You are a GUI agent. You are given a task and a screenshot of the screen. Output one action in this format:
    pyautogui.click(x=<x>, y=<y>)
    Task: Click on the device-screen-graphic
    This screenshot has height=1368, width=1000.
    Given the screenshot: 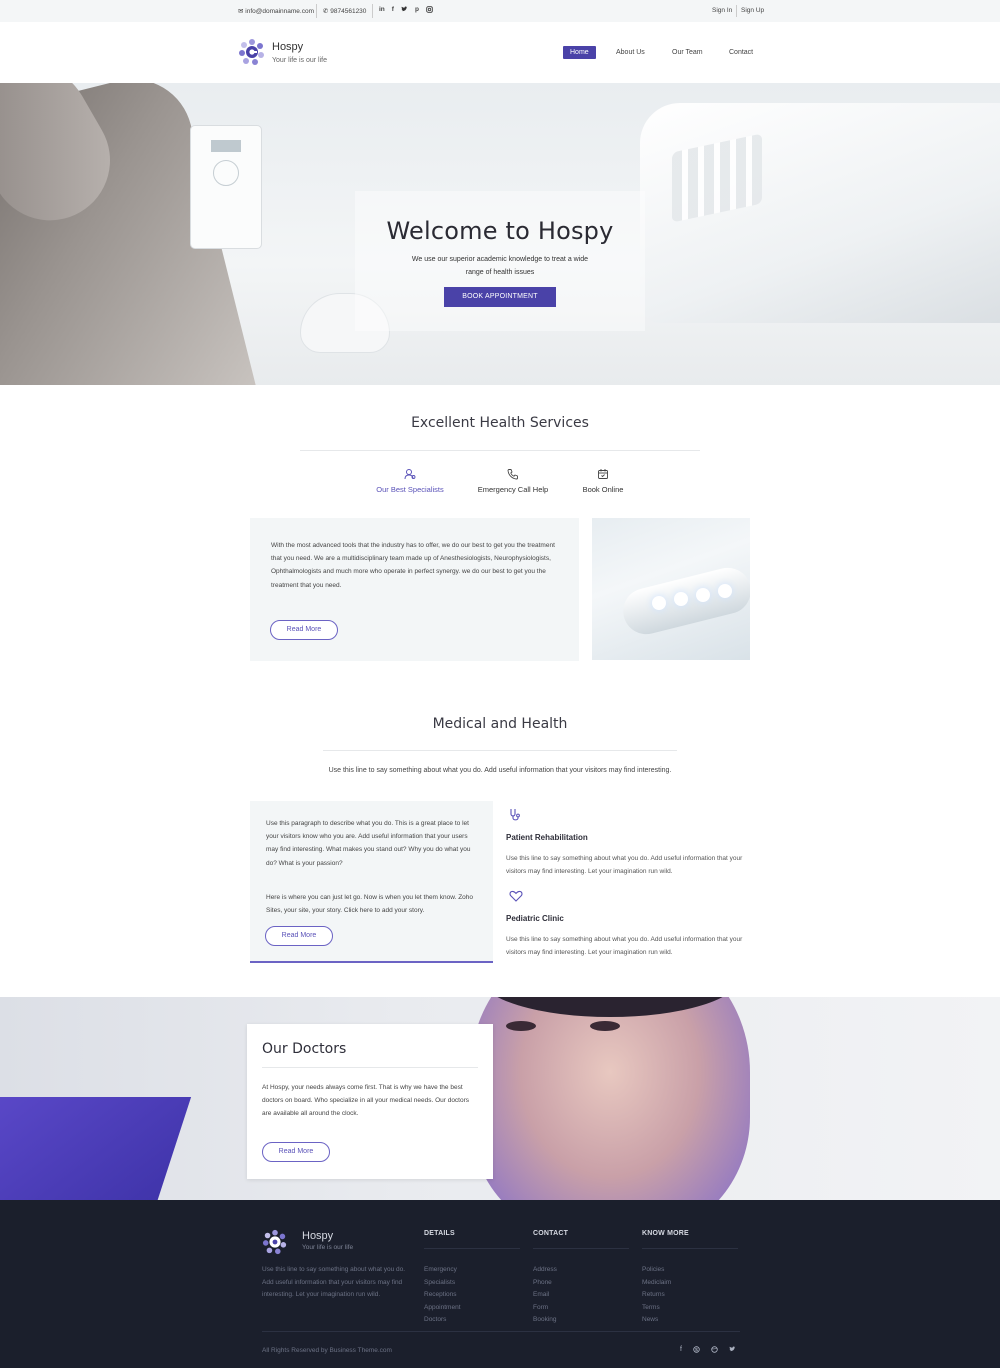 What is the action you would take?
    pyautogui.click(x=226, y=146)
    